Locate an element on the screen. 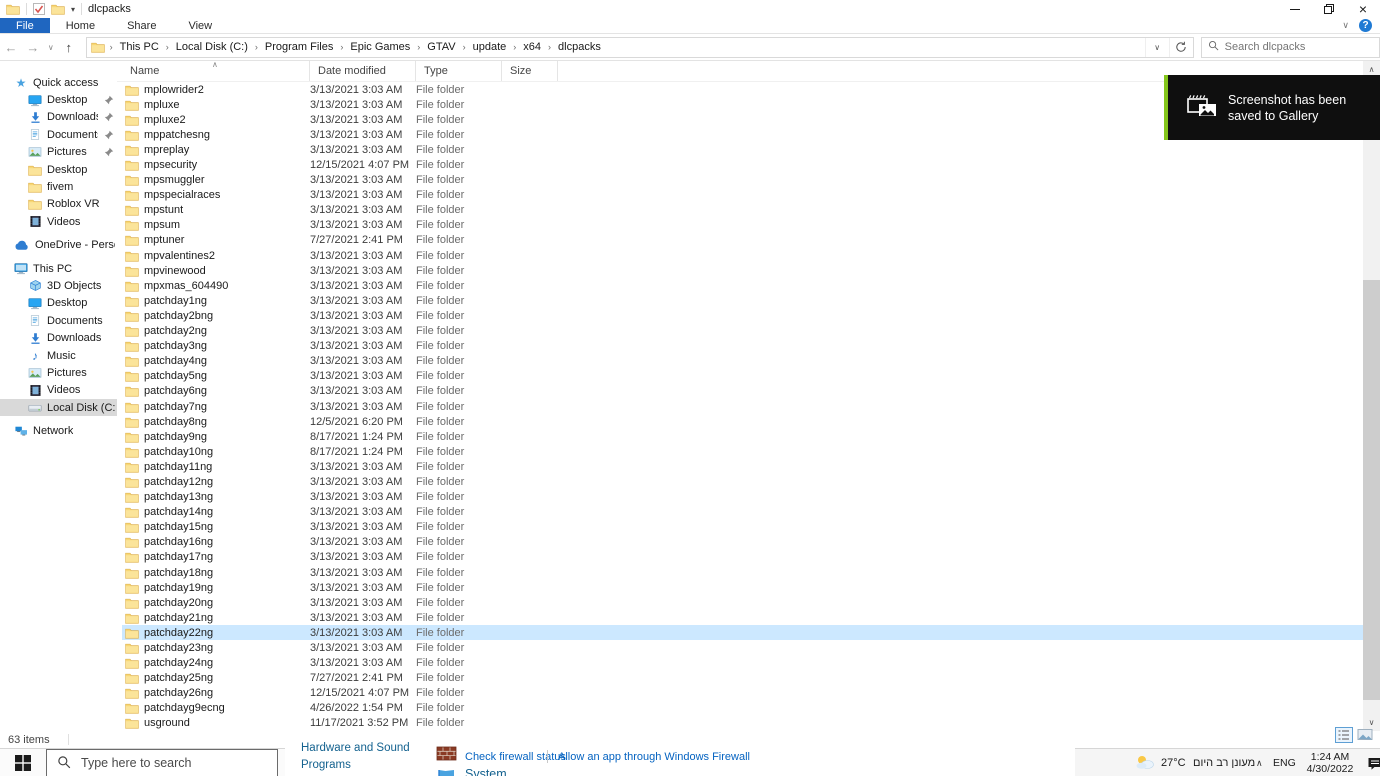 Image resolution: width=1380 pixels, height=776 pixels. breadcrumb-item: This PC is located at coordinates (139, 47).